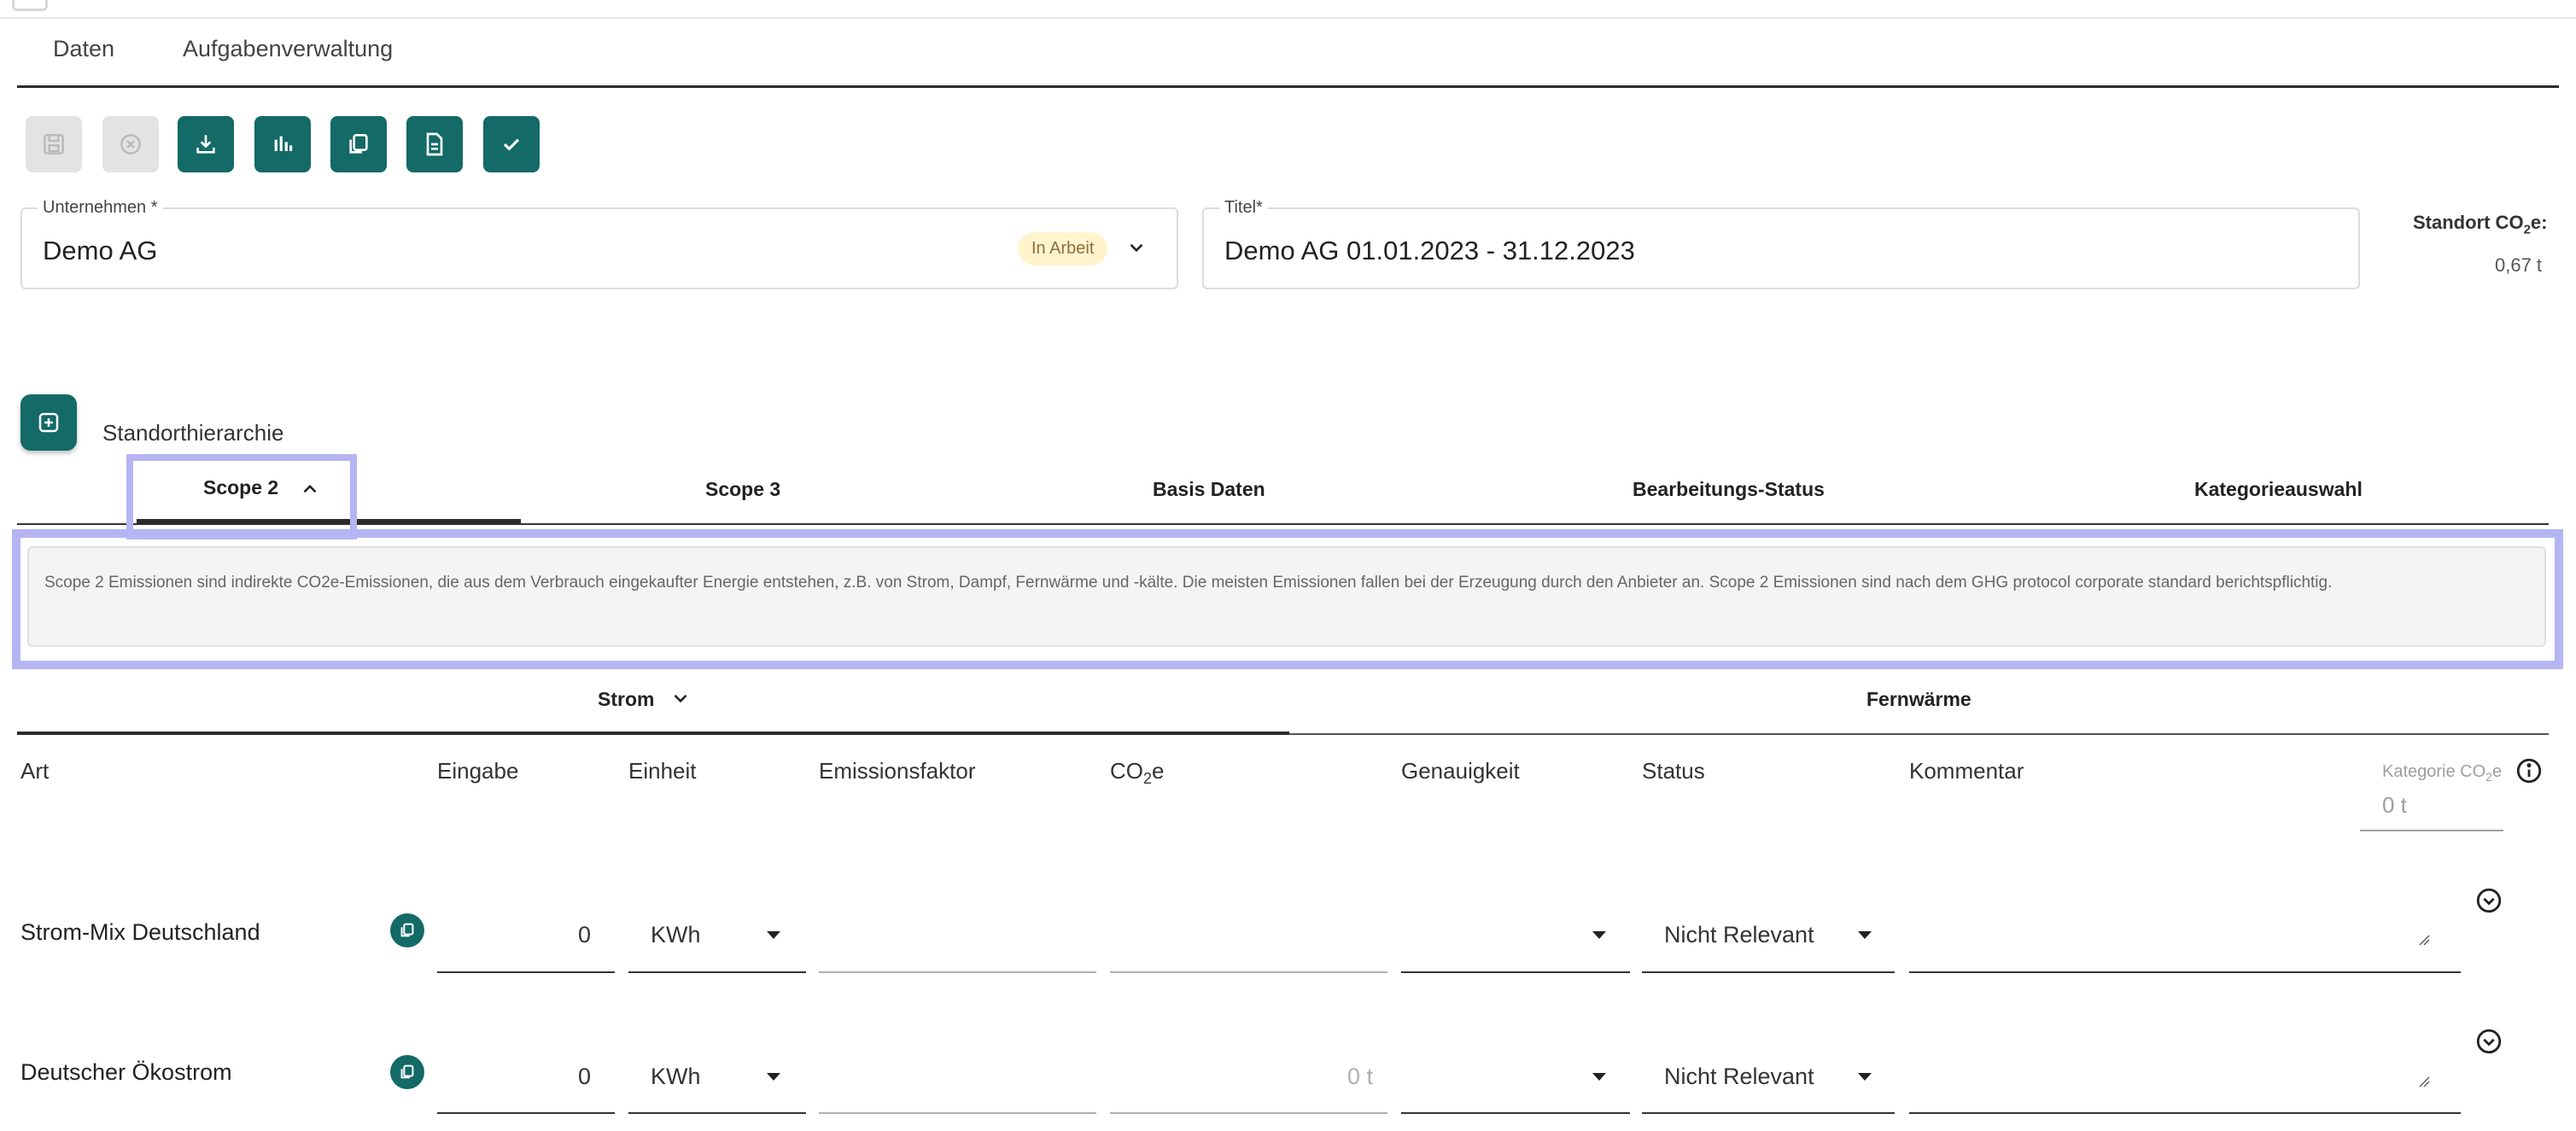 The width and height of the screenshot is (2576, 1131). Describe the element at coordinates (1148, 779) in the screenshot. I see `header-co2e-sub: 2` at that location.